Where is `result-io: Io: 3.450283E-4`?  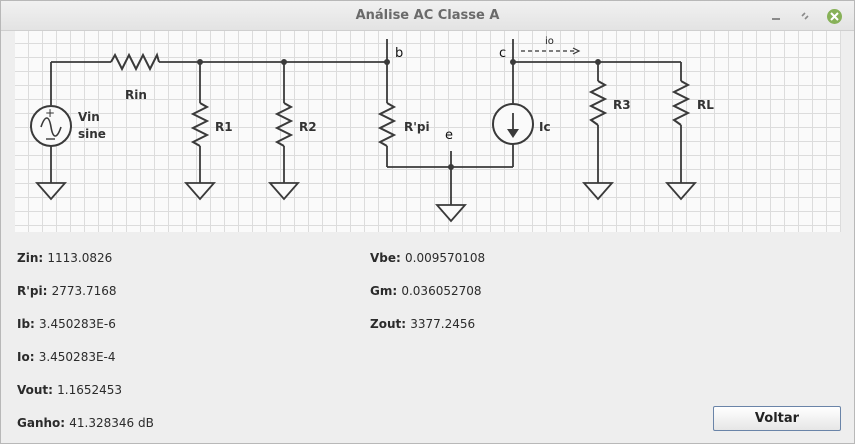 result-io: Io: 3.450283E-4 is located at coordinates (66, 357).